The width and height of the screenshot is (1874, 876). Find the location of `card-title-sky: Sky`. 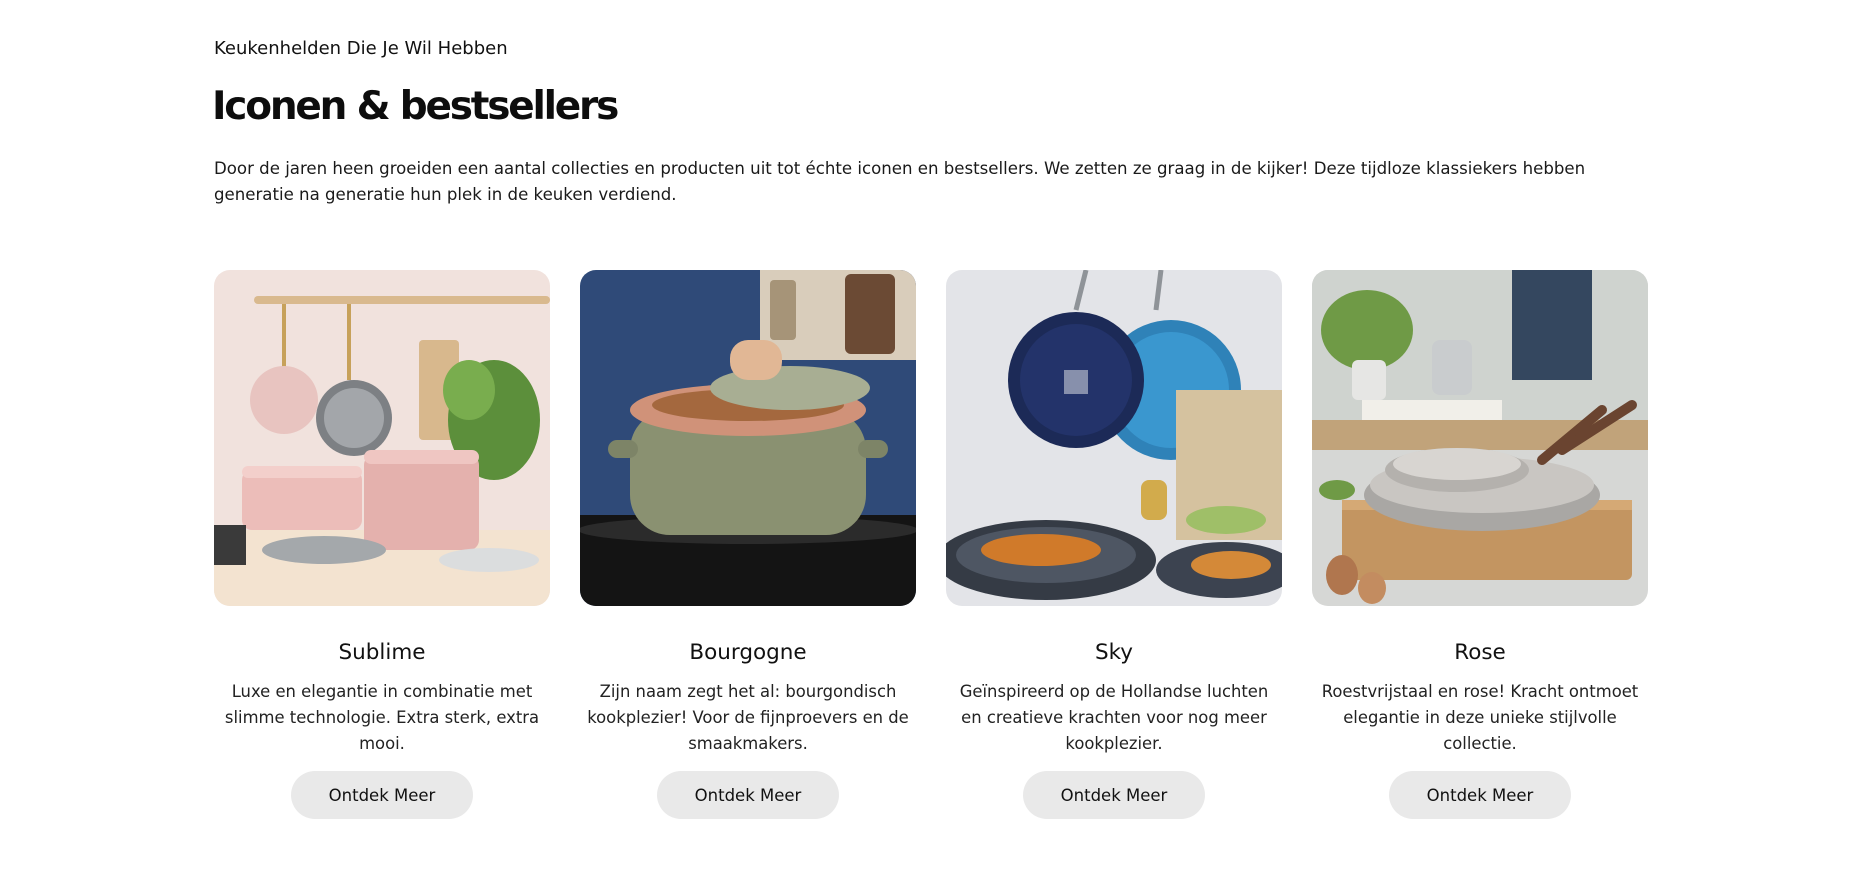

card-title-sky: Sky is located at coordinates (1114, 652).